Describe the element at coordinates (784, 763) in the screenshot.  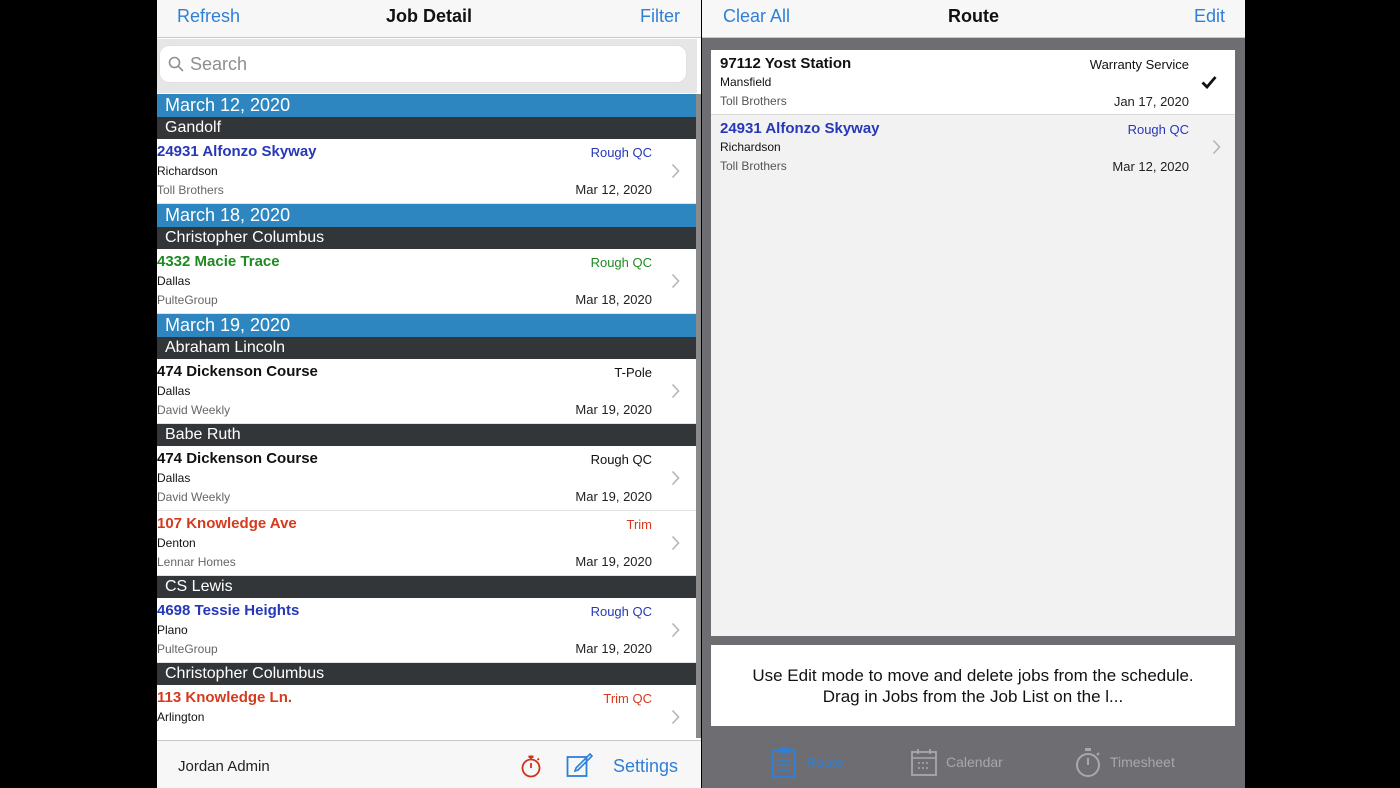
I see `clipboard-icon` at that location.